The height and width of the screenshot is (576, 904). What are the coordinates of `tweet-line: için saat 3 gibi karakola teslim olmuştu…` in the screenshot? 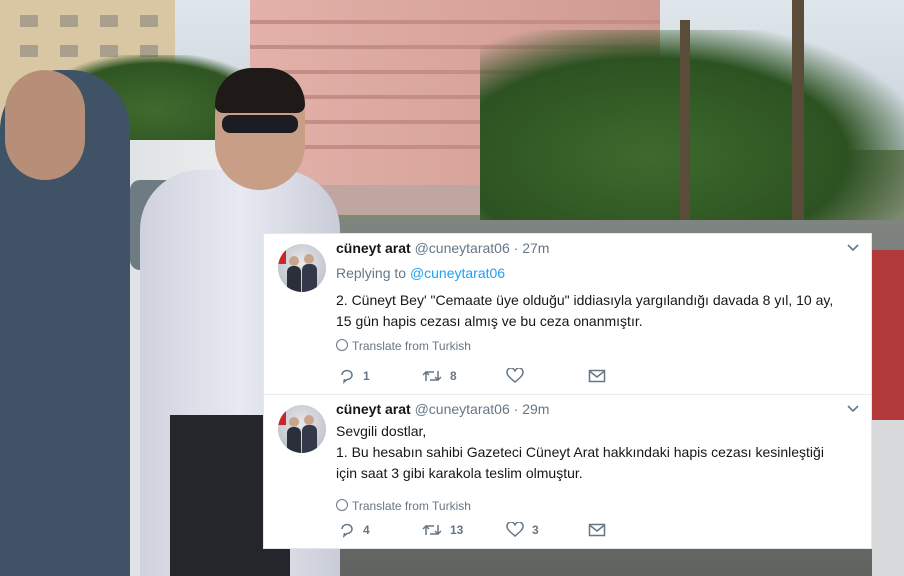 It's located at (459, 473).